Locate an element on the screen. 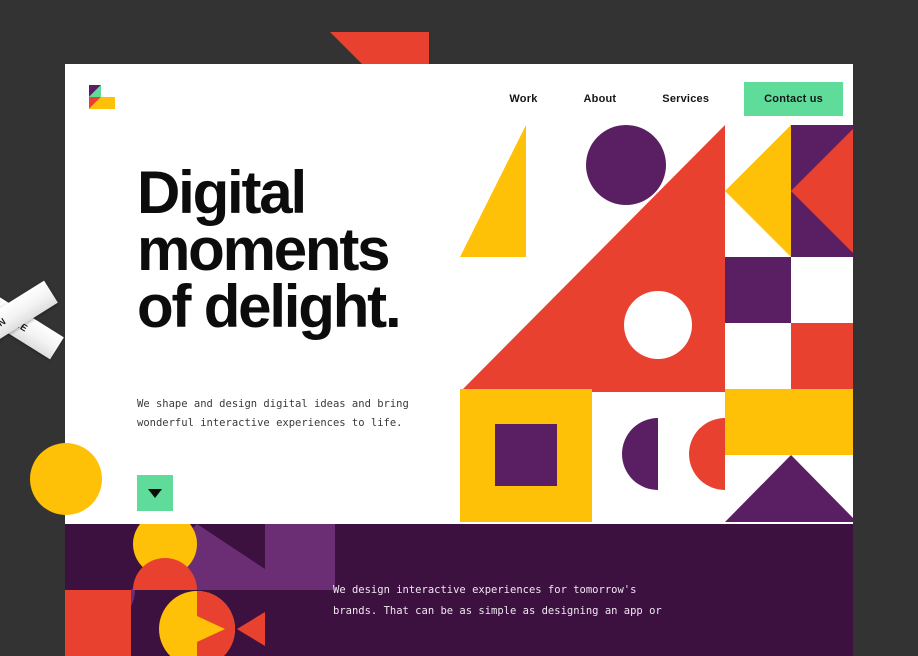 This screenshot has height=656, width=918. shape-yellow-triangle is located at coordinates (493, 191).